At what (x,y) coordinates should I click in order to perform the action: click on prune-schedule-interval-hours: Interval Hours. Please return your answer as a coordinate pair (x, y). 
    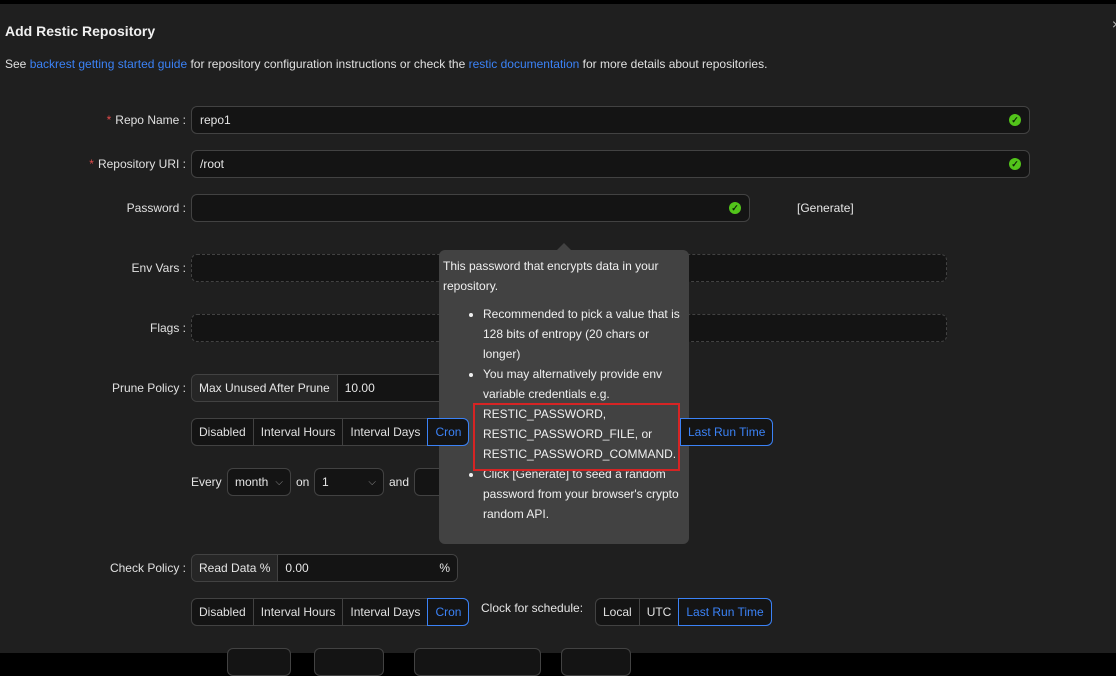
    Looking at the image, I should click on (298, 432).